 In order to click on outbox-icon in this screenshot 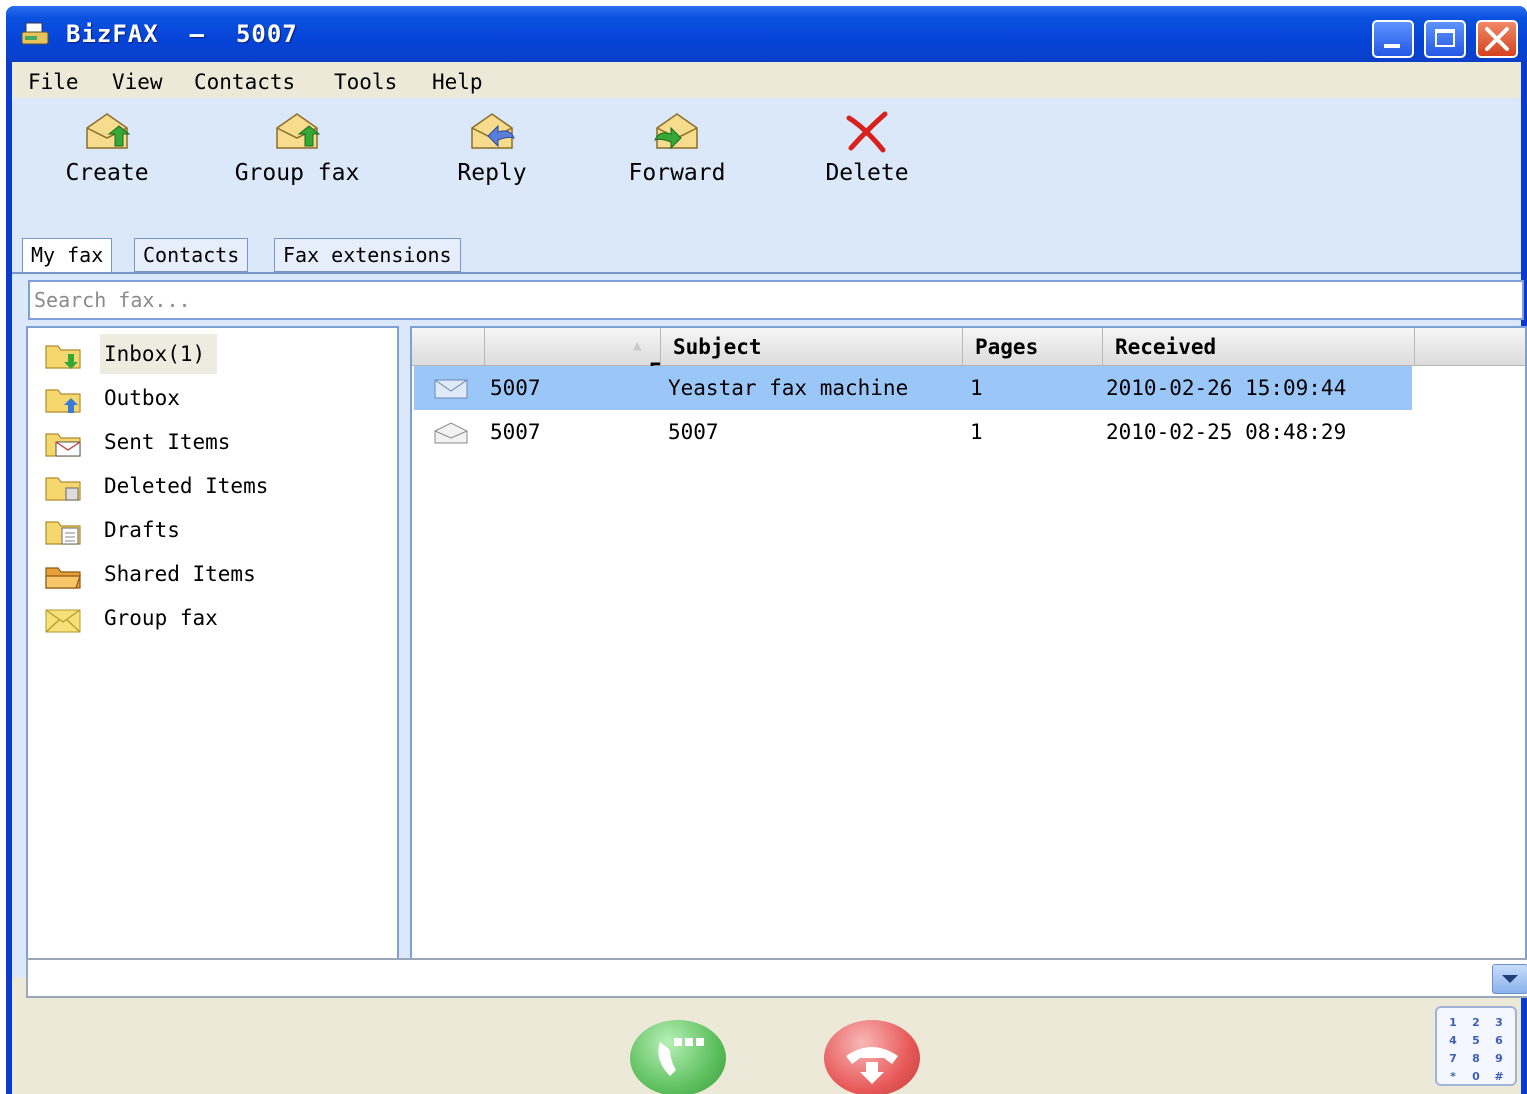, I will do `click(63, 401)`.